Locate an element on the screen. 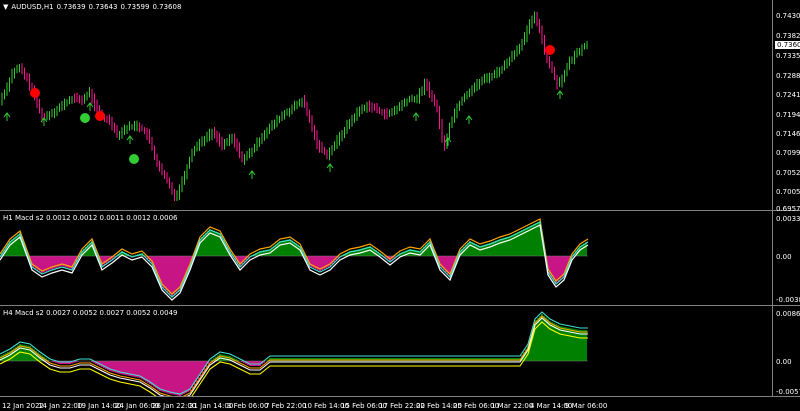  macd-h1-scale-bottom: -0.0038 is located at coordinates (788, 300).